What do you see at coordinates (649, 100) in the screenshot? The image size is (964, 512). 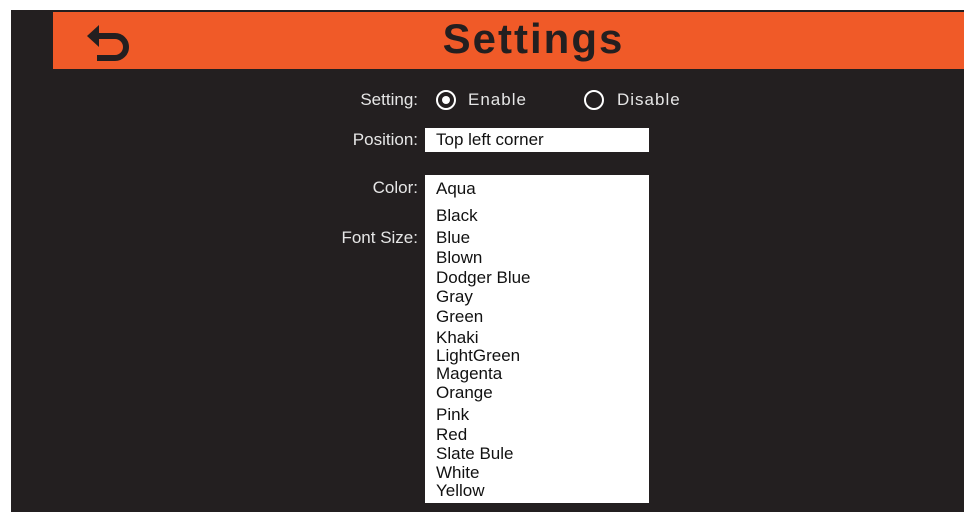 I see `disable-radio-label: Disable` at bounding box center [649, 100].